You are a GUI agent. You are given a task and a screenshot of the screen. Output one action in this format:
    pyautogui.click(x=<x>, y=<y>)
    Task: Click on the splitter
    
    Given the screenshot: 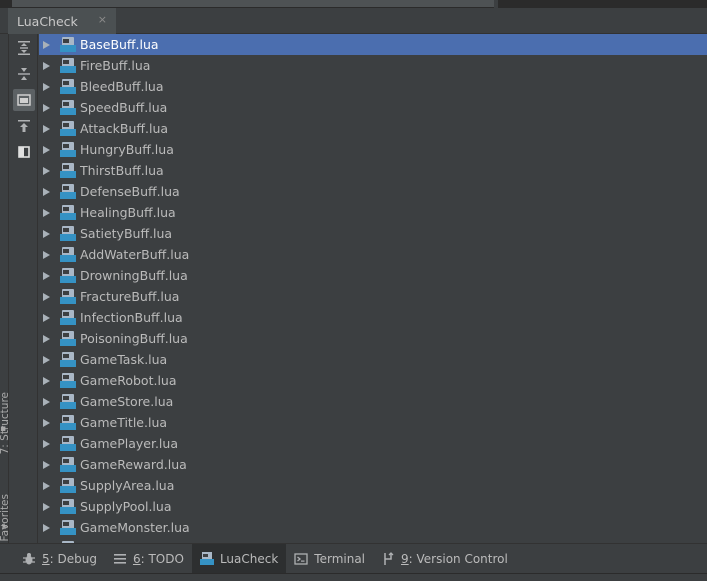 What is the action you would take?
    pyautogui.click(x=496, y=4)
    